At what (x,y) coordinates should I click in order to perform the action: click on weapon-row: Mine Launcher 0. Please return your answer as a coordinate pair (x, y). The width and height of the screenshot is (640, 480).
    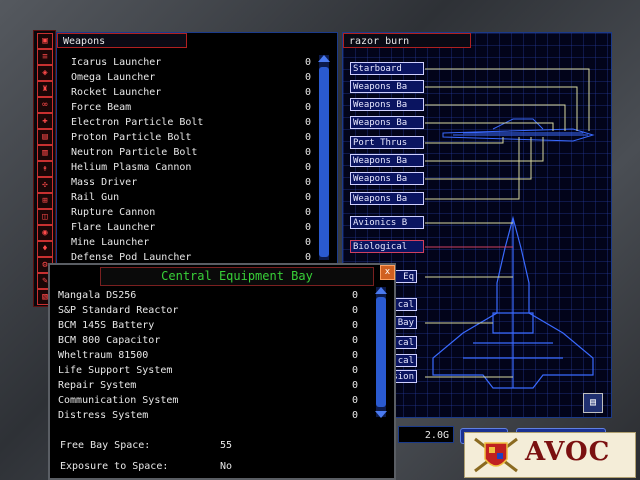
    Looking at the image, I should click on (191, 242).